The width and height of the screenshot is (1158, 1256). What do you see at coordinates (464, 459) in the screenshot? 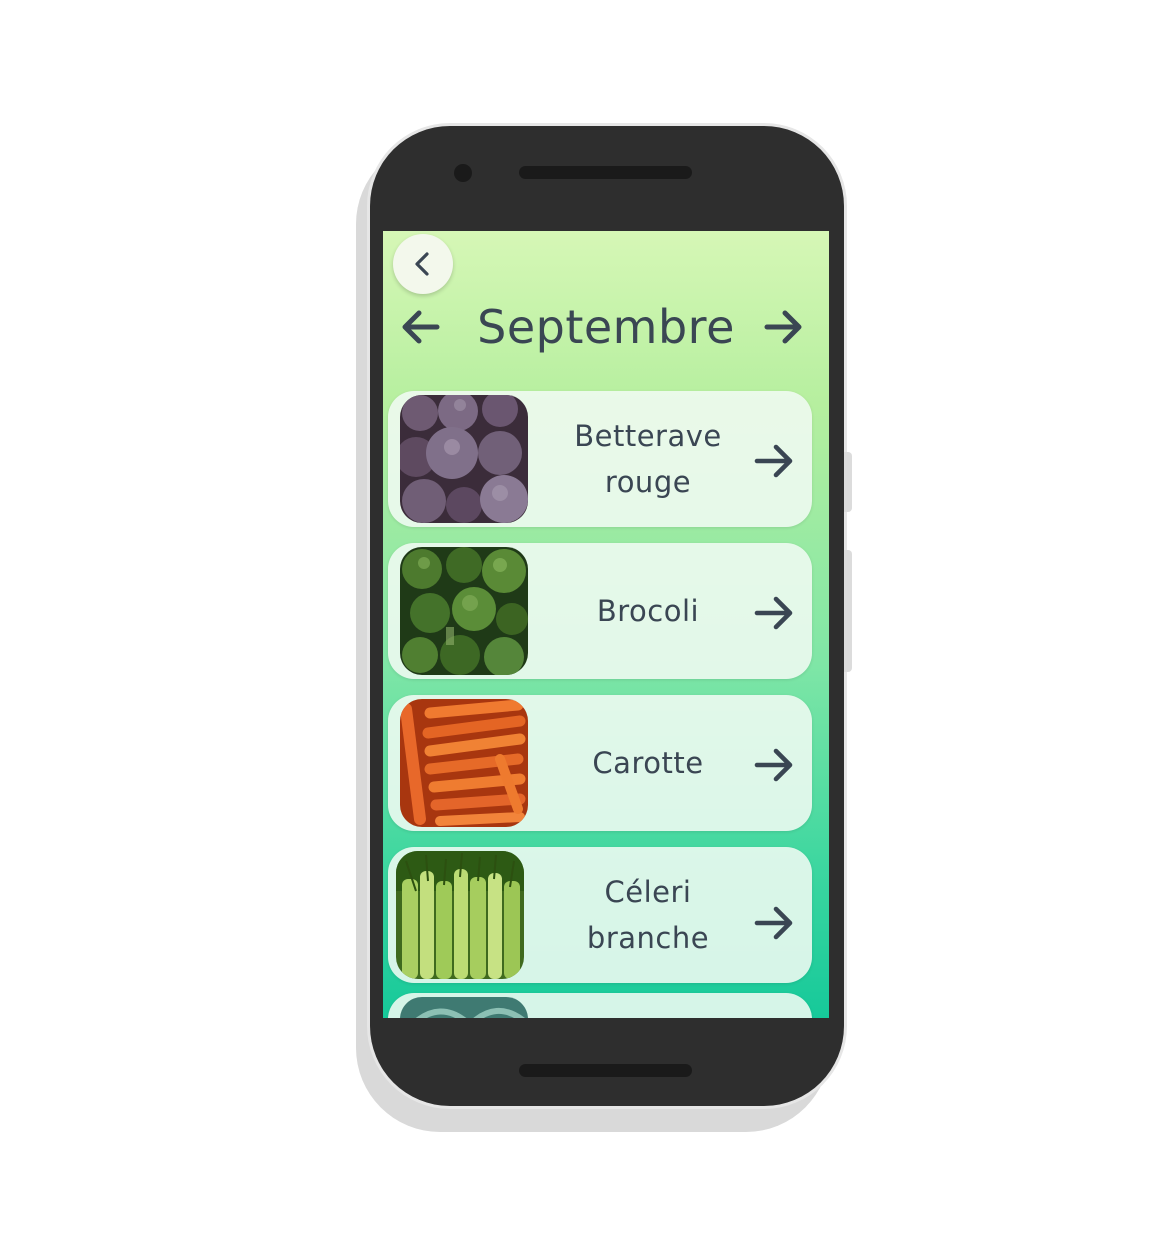
I see `beetroot-photo` at bounding box center [464, 459].